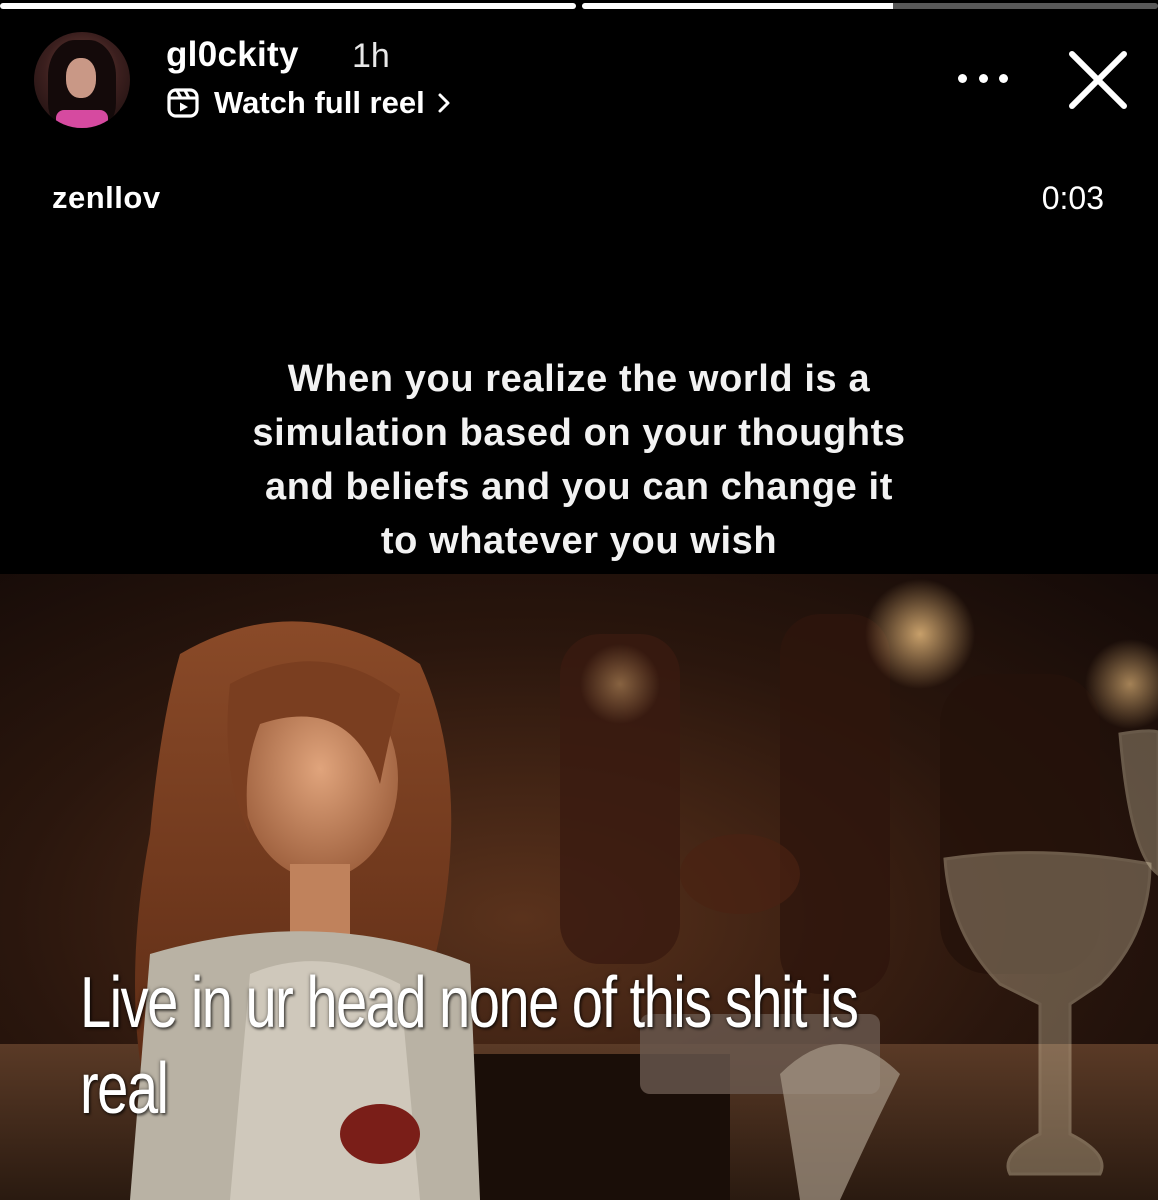 Image resolution: width=1158 pixels, height=1200 pixels. I want to click on post-time: 1h, so click(371, 56).